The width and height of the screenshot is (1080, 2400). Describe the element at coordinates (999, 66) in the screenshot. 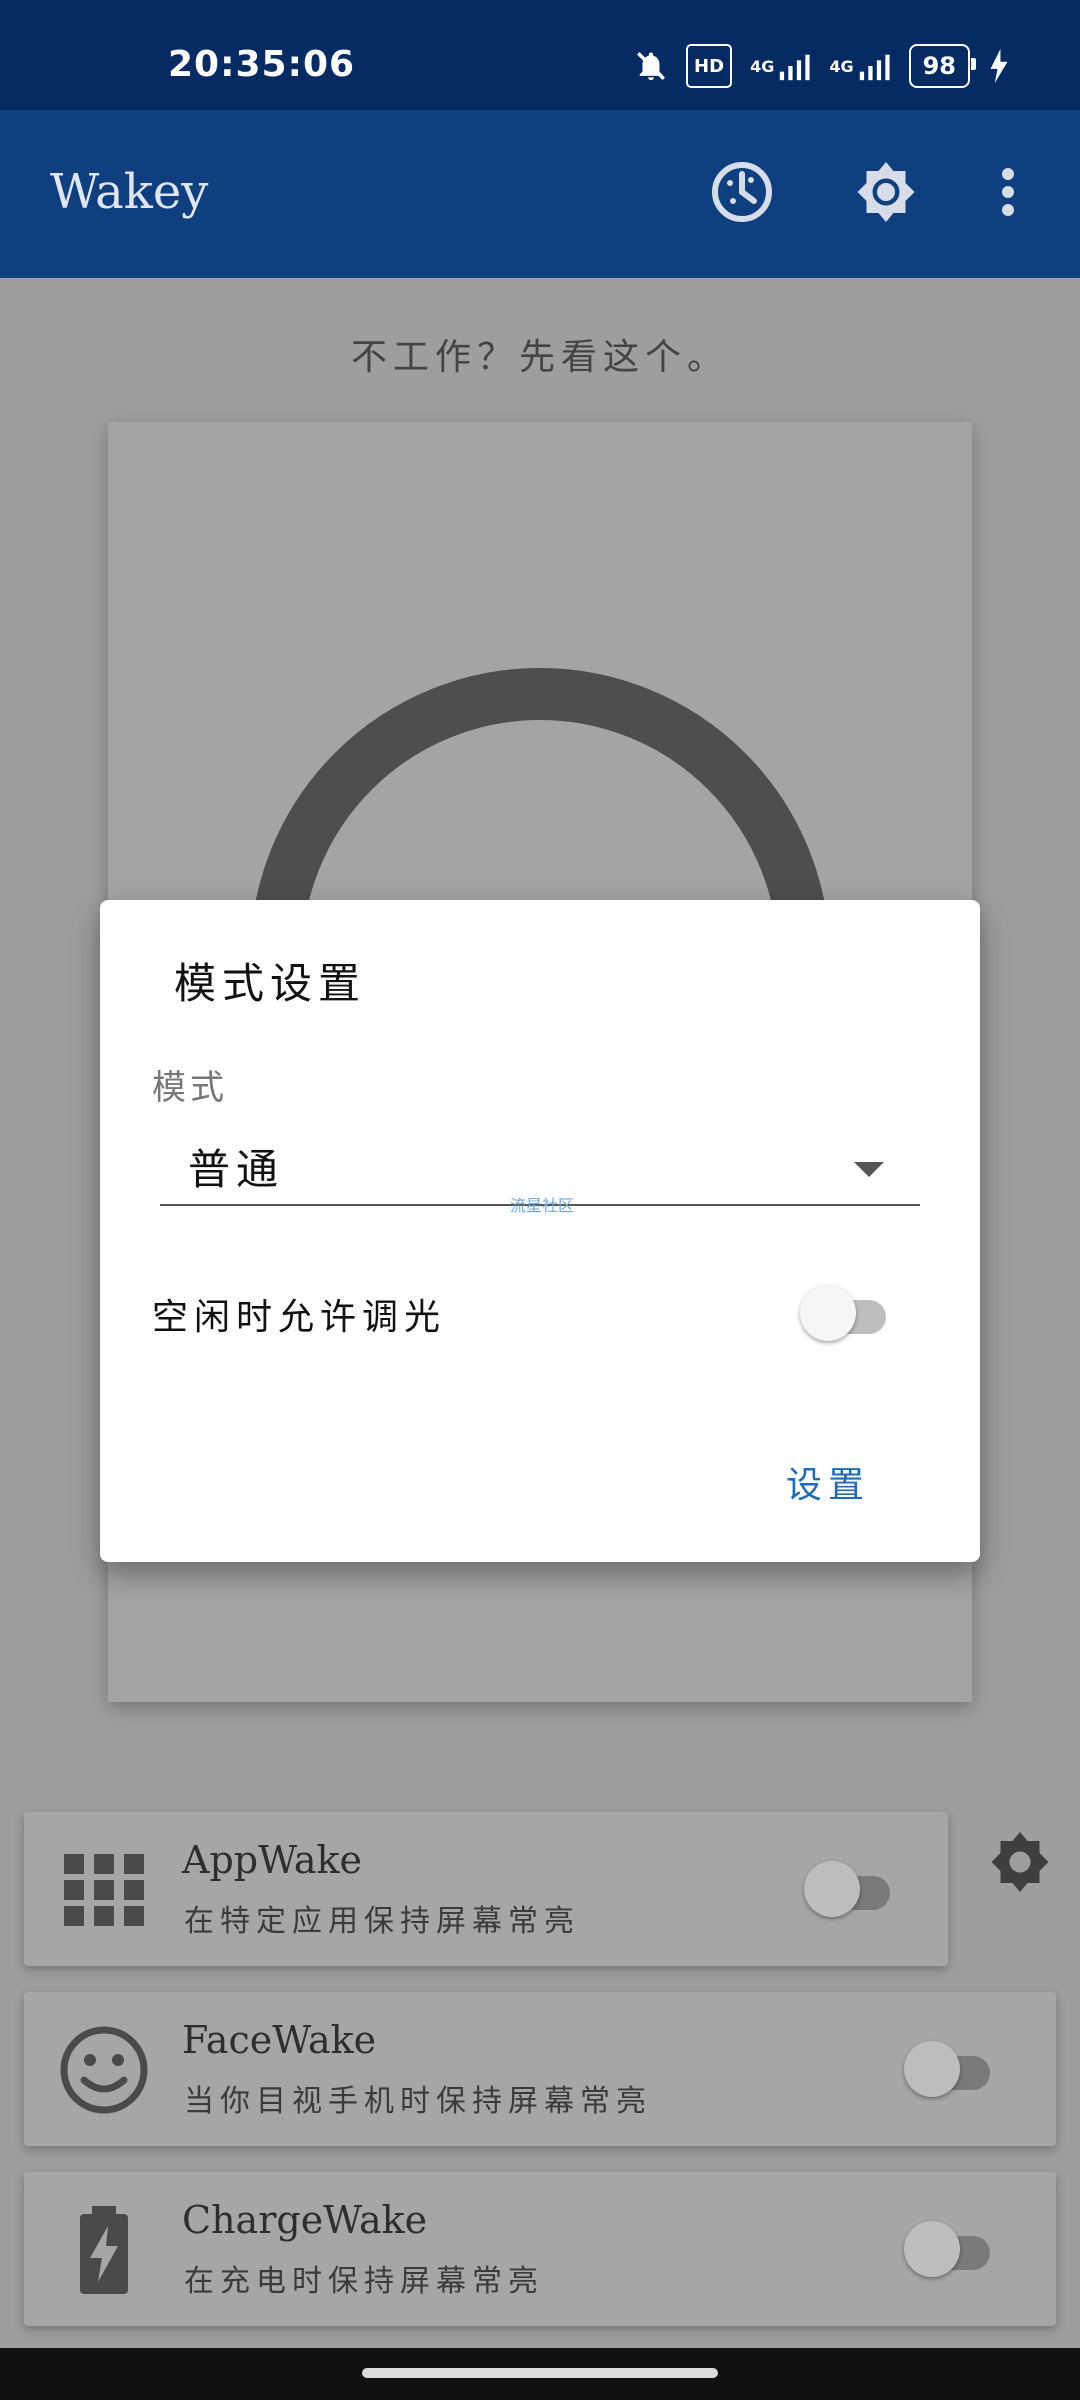

I see `charging-bolt-icon` at that location.